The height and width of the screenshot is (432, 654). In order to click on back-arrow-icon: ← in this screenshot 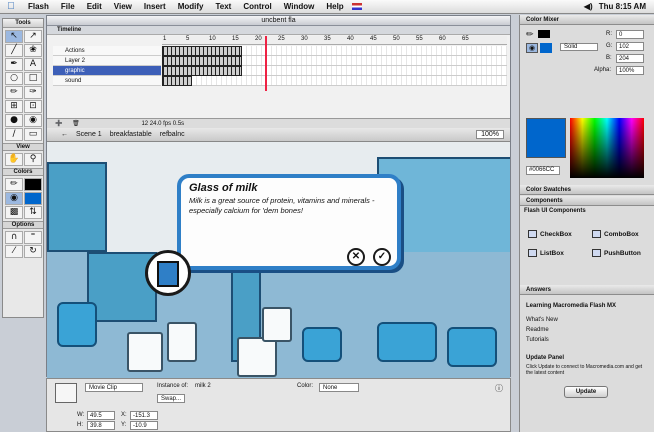, I will do `click(64, 134)`.